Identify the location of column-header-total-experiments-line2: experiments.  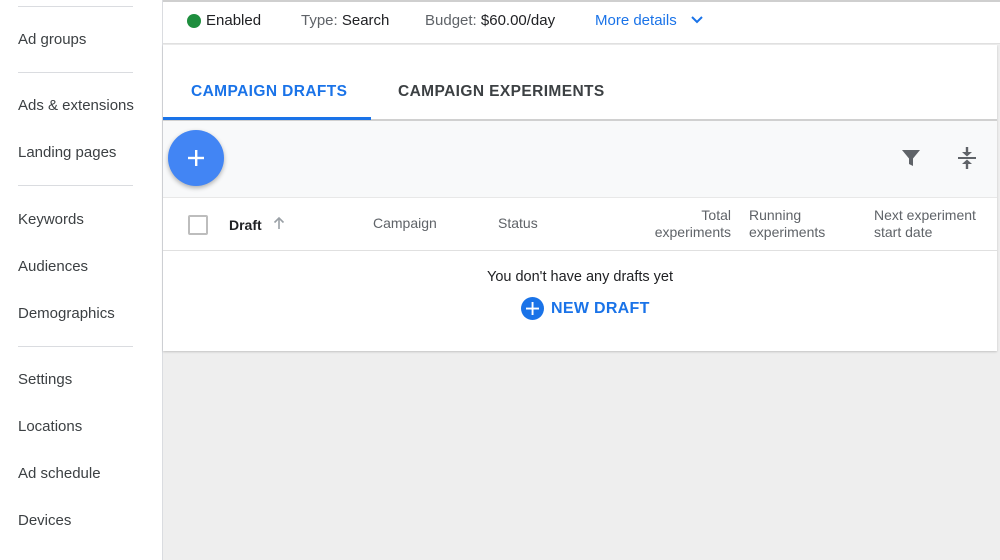
(692, 232).